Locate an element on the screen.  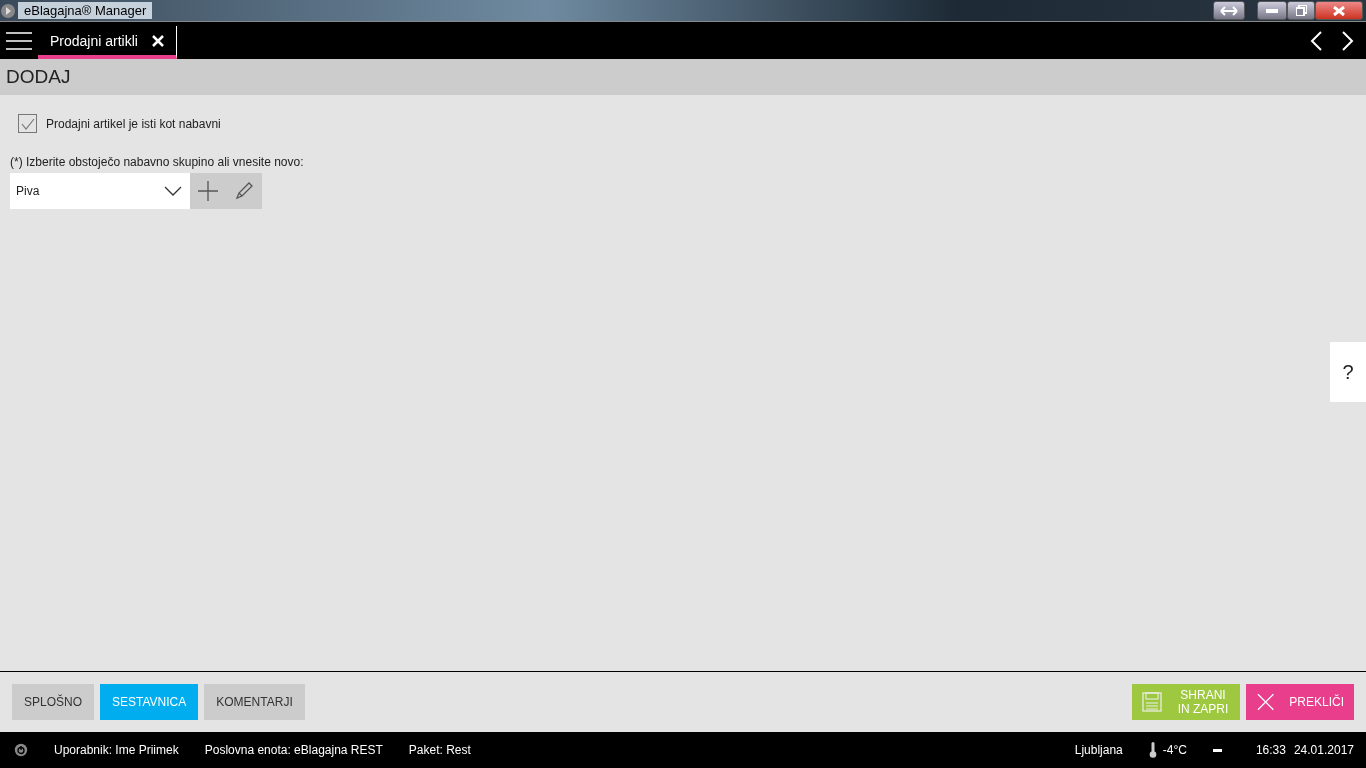
check-icon is located at coordinates (27, 123).